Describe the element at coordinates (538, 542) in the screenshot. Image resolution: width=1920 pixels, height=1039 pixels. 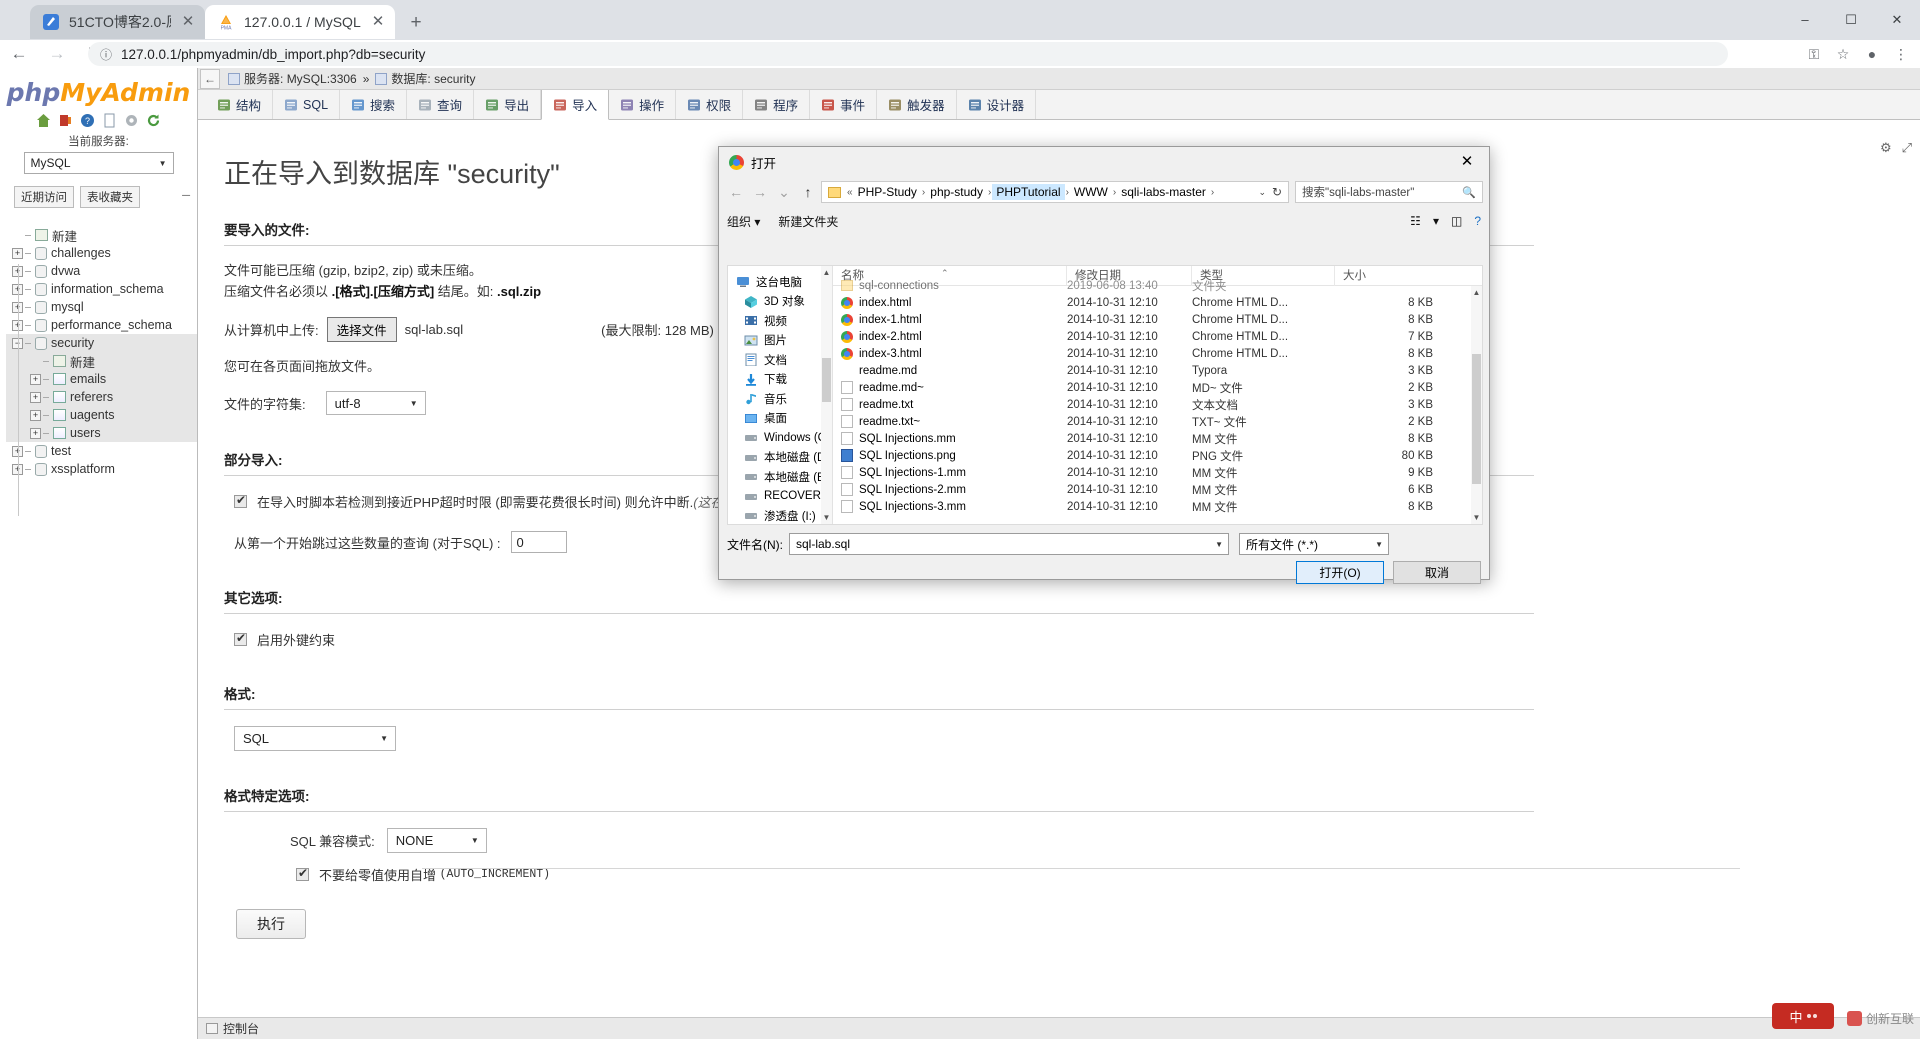
I see `skip-queries-input: 0` at that location.